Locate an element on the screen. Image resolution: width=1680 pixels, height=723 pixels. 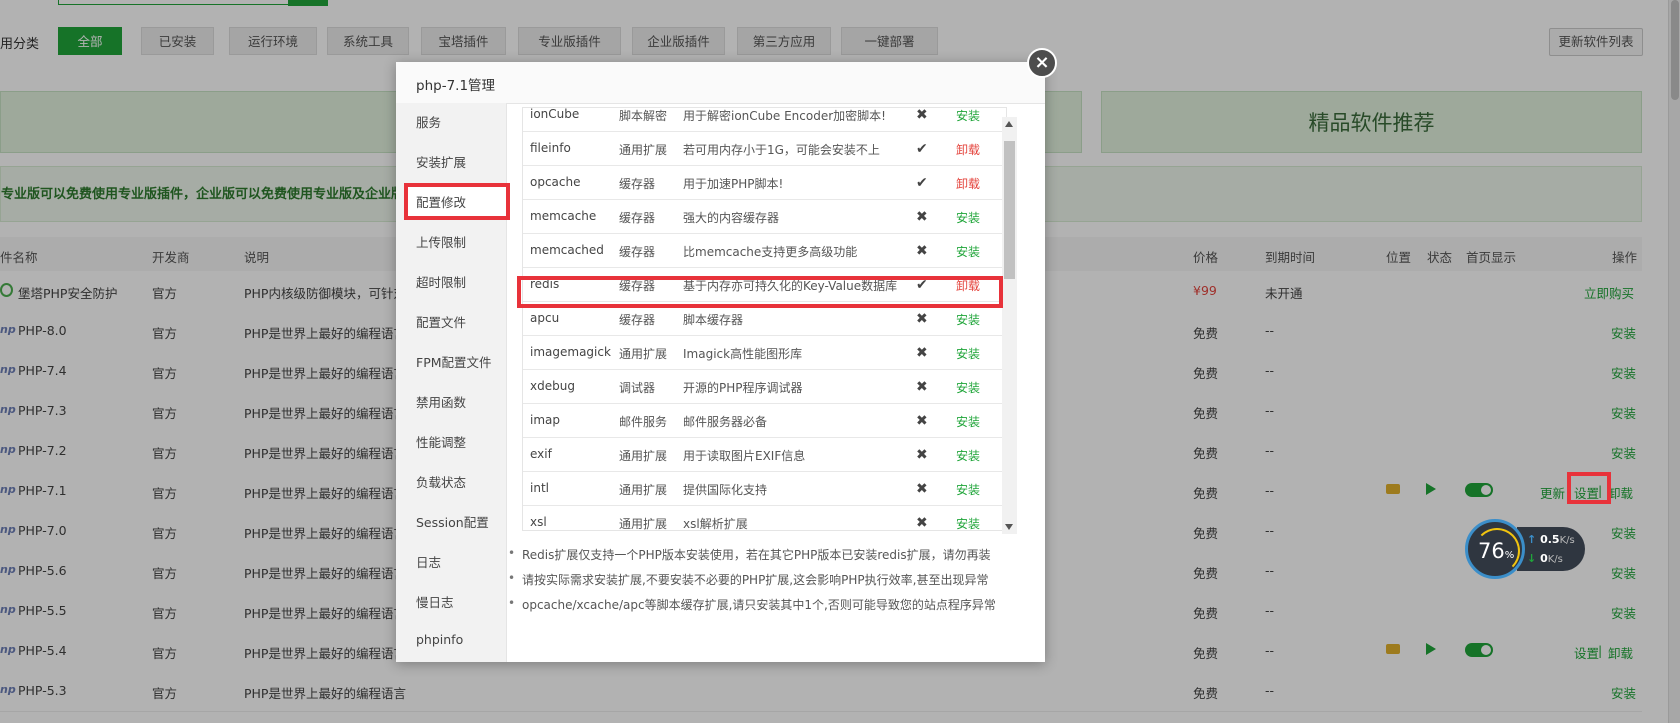
network-monitor: ↑ 0.5K/s ↓ 0K/s 76% is located at coordinates (1525, 550).